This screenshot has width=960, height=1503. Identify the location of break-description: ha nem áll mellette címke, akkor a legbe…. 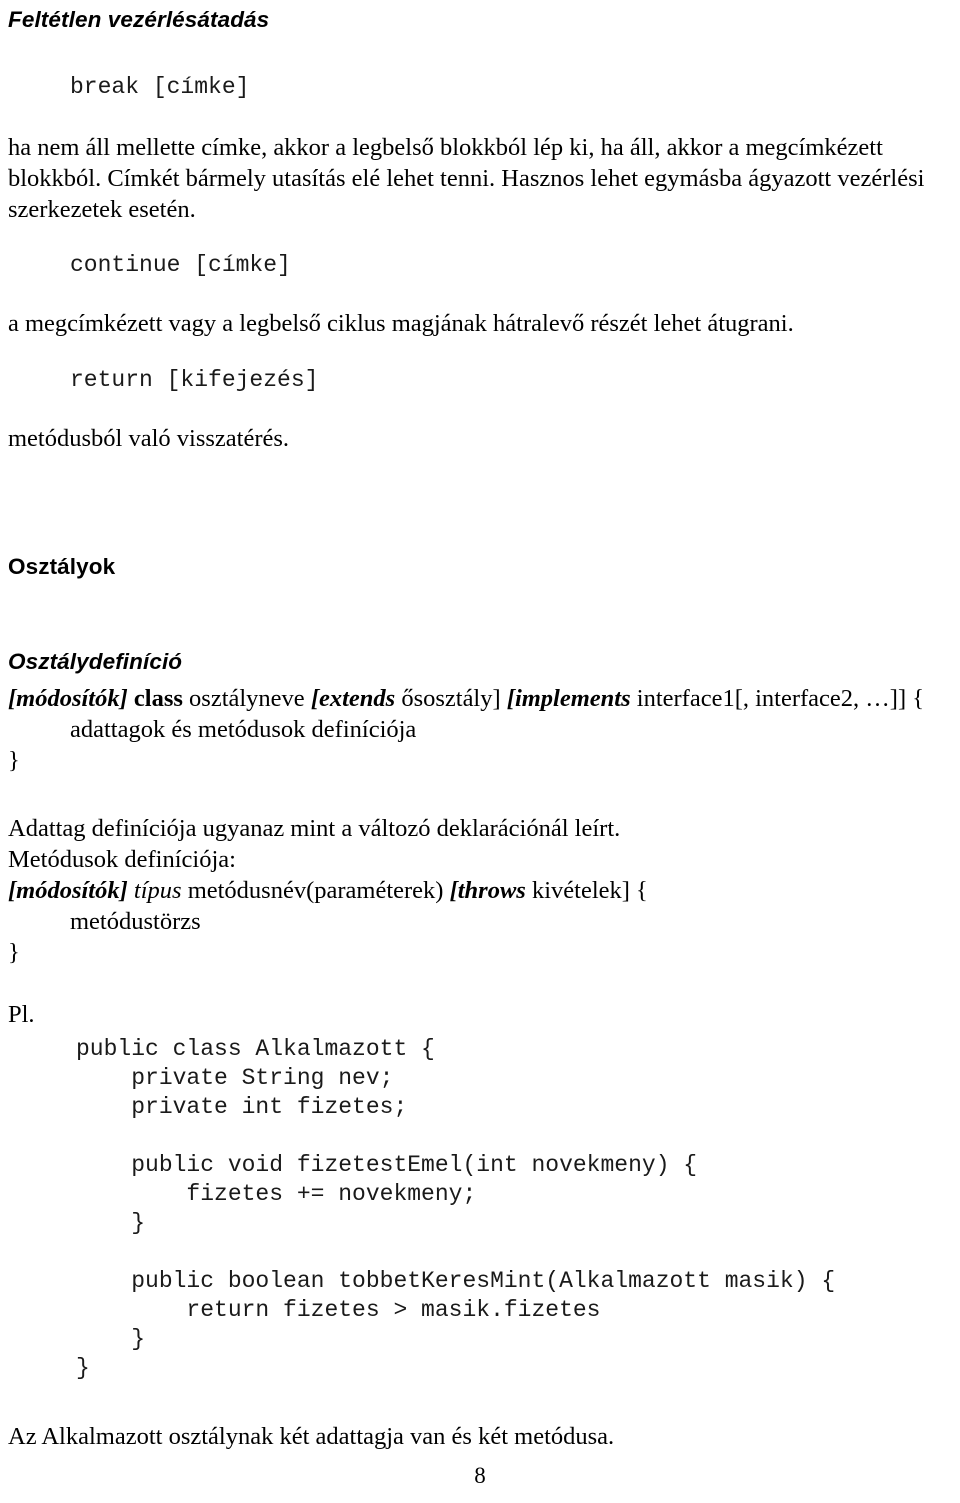
(466, 178).